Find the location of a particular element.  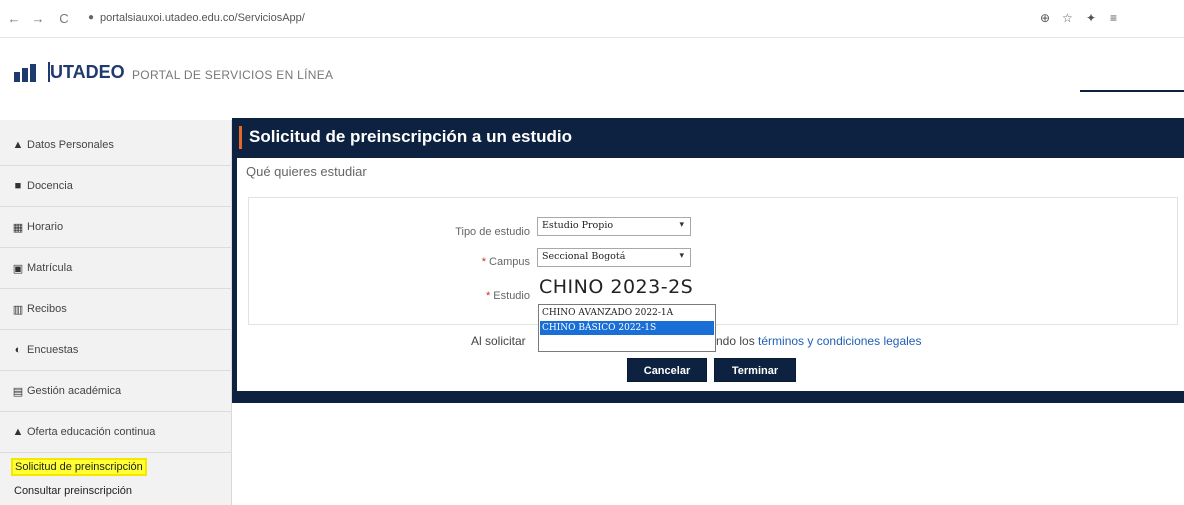

sidebar-item-gestion-academica: ▤ Gestión académica is located at coordinates (116, 391).